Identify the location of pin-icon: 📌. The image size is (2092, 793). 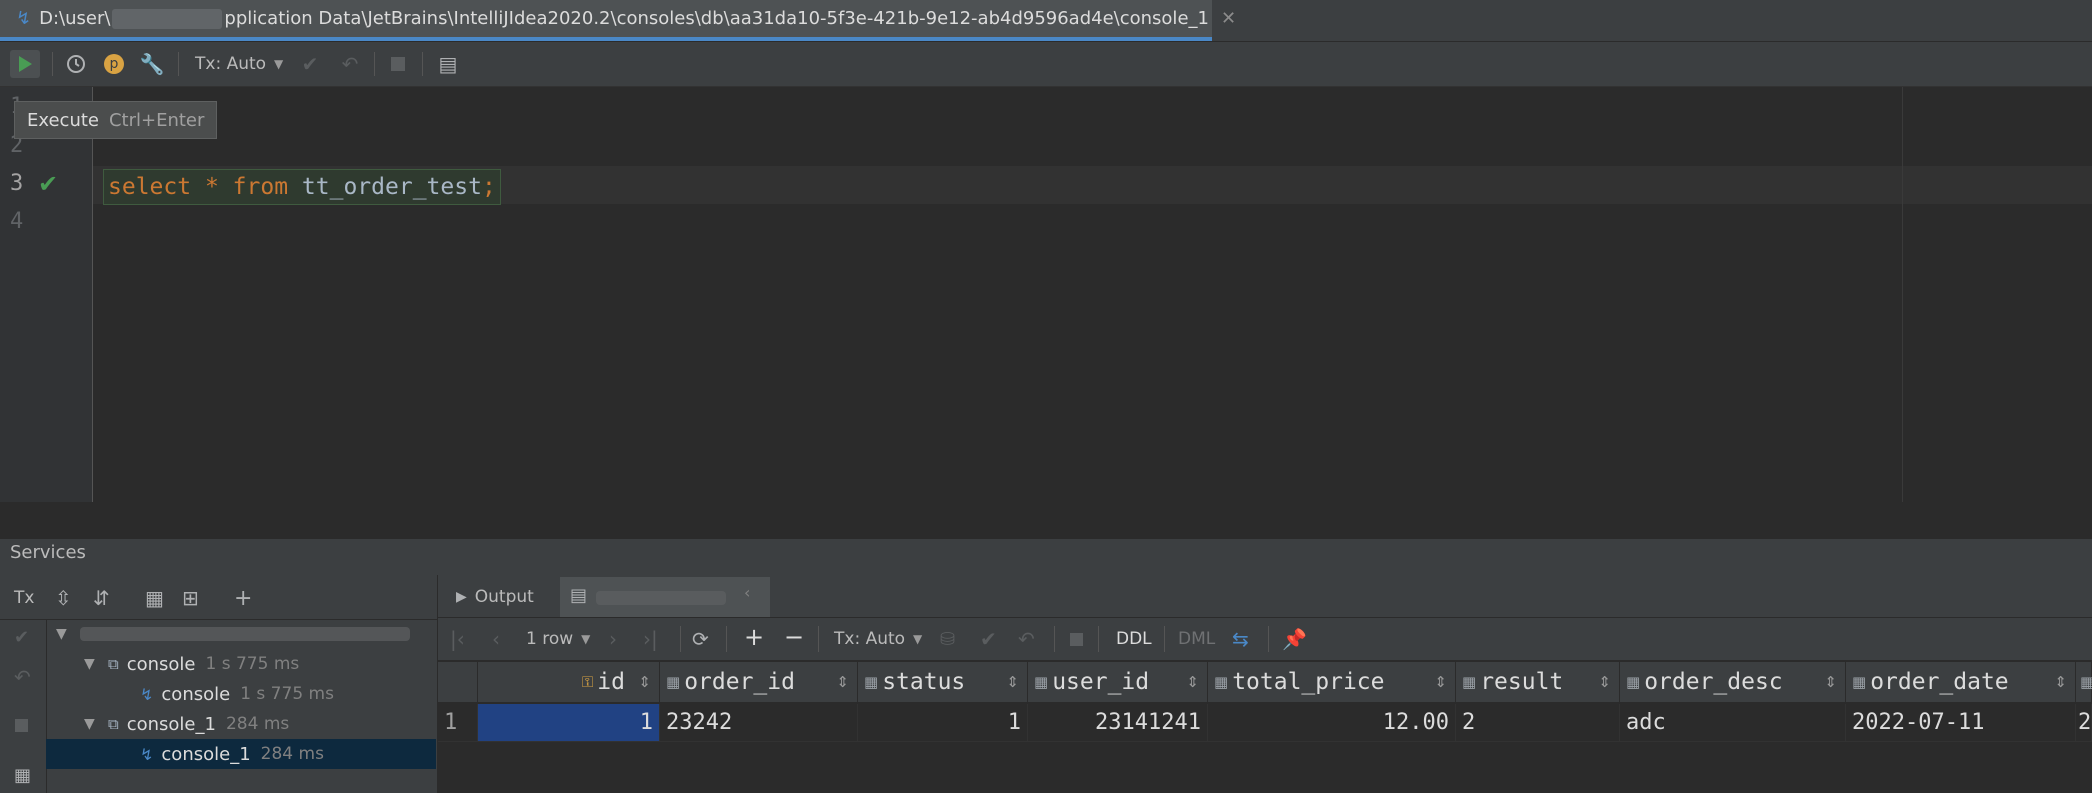
(1294, 639).